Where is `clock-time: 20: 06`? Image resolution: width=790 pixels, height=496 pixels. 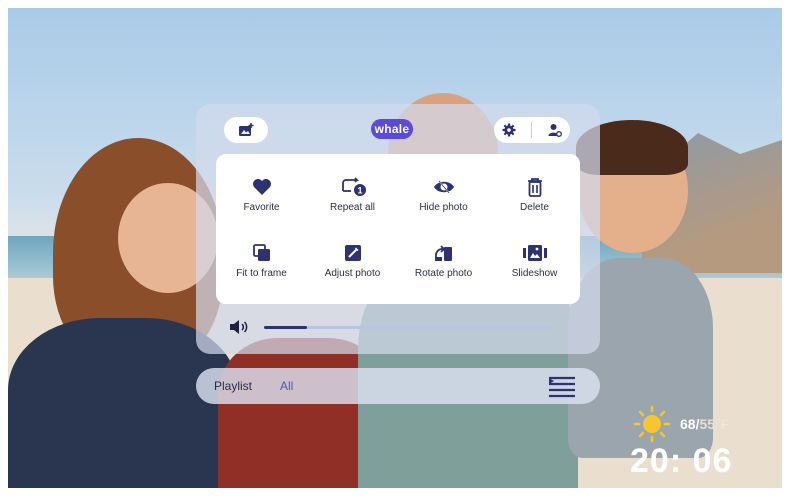
clock-time: 20: 06 is located at coordinates (681, 461).